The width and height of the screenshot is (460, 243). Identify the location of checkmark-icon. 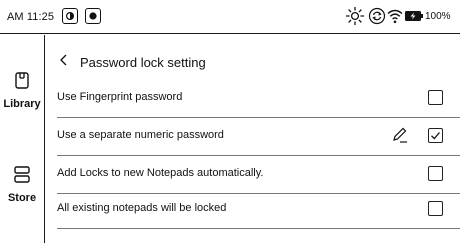
(435, 136).